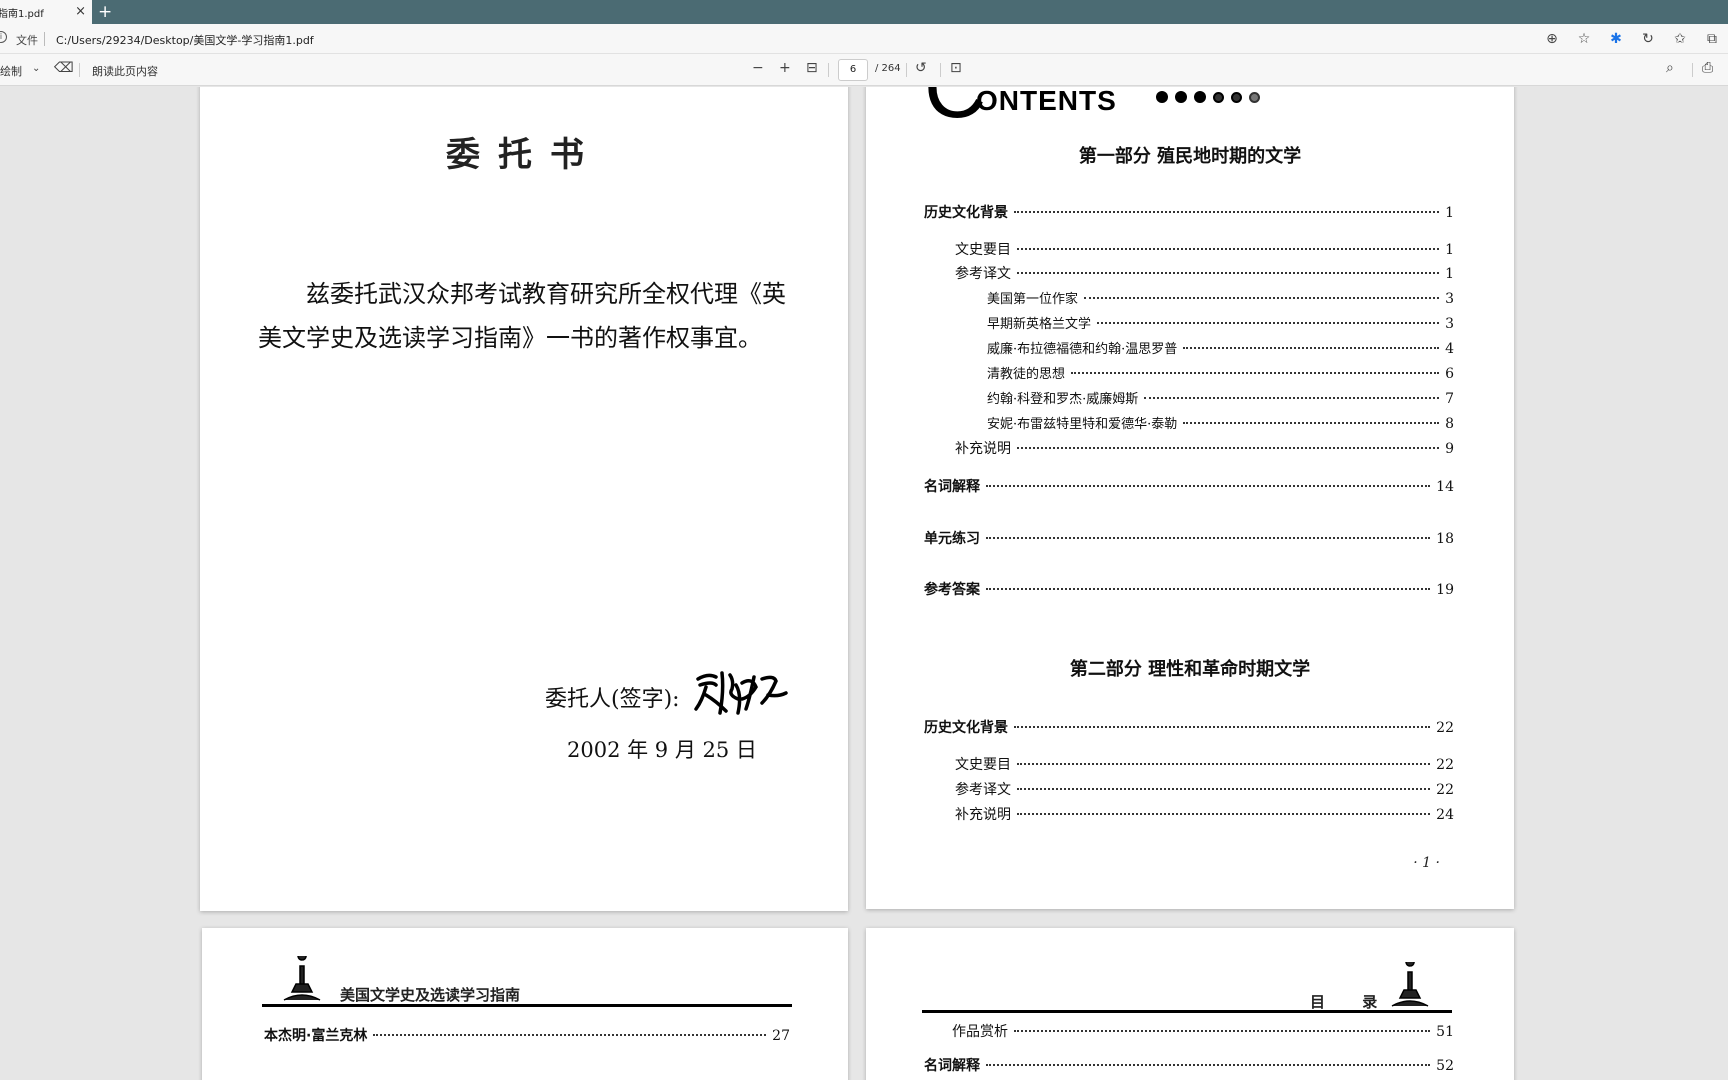  What do you see at coordinates (105, 12) in the screenshot?
I see `new-tab-button: +` at bounding box center [105, 12].